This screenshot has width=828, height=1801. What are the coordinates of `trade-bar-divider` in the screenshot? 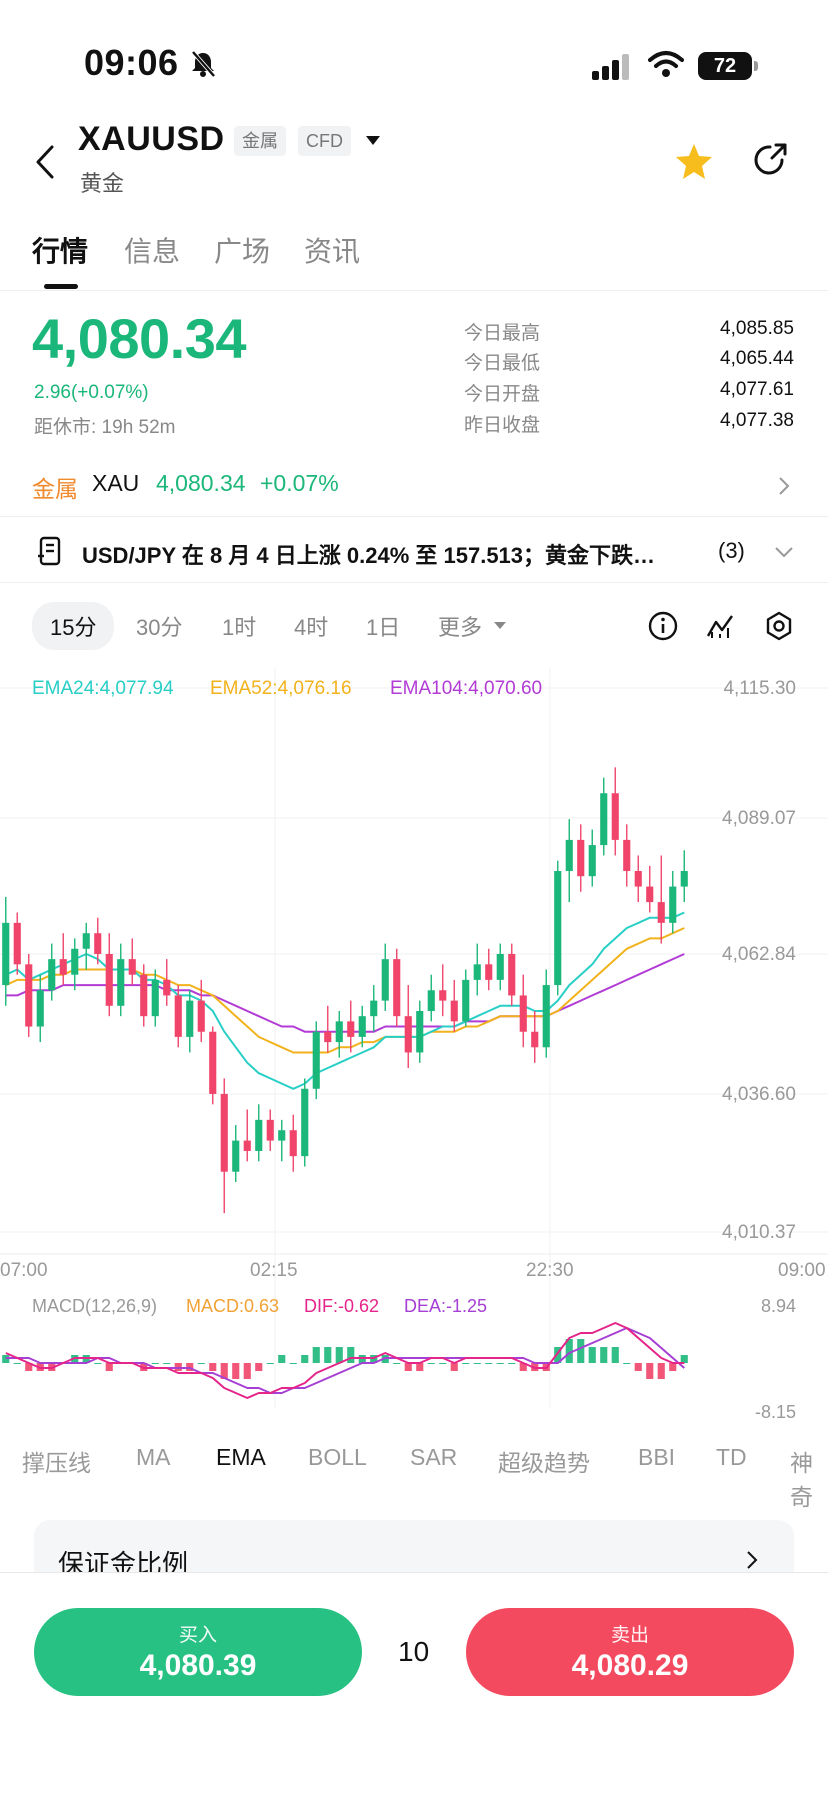 It's located at (414, 1572).